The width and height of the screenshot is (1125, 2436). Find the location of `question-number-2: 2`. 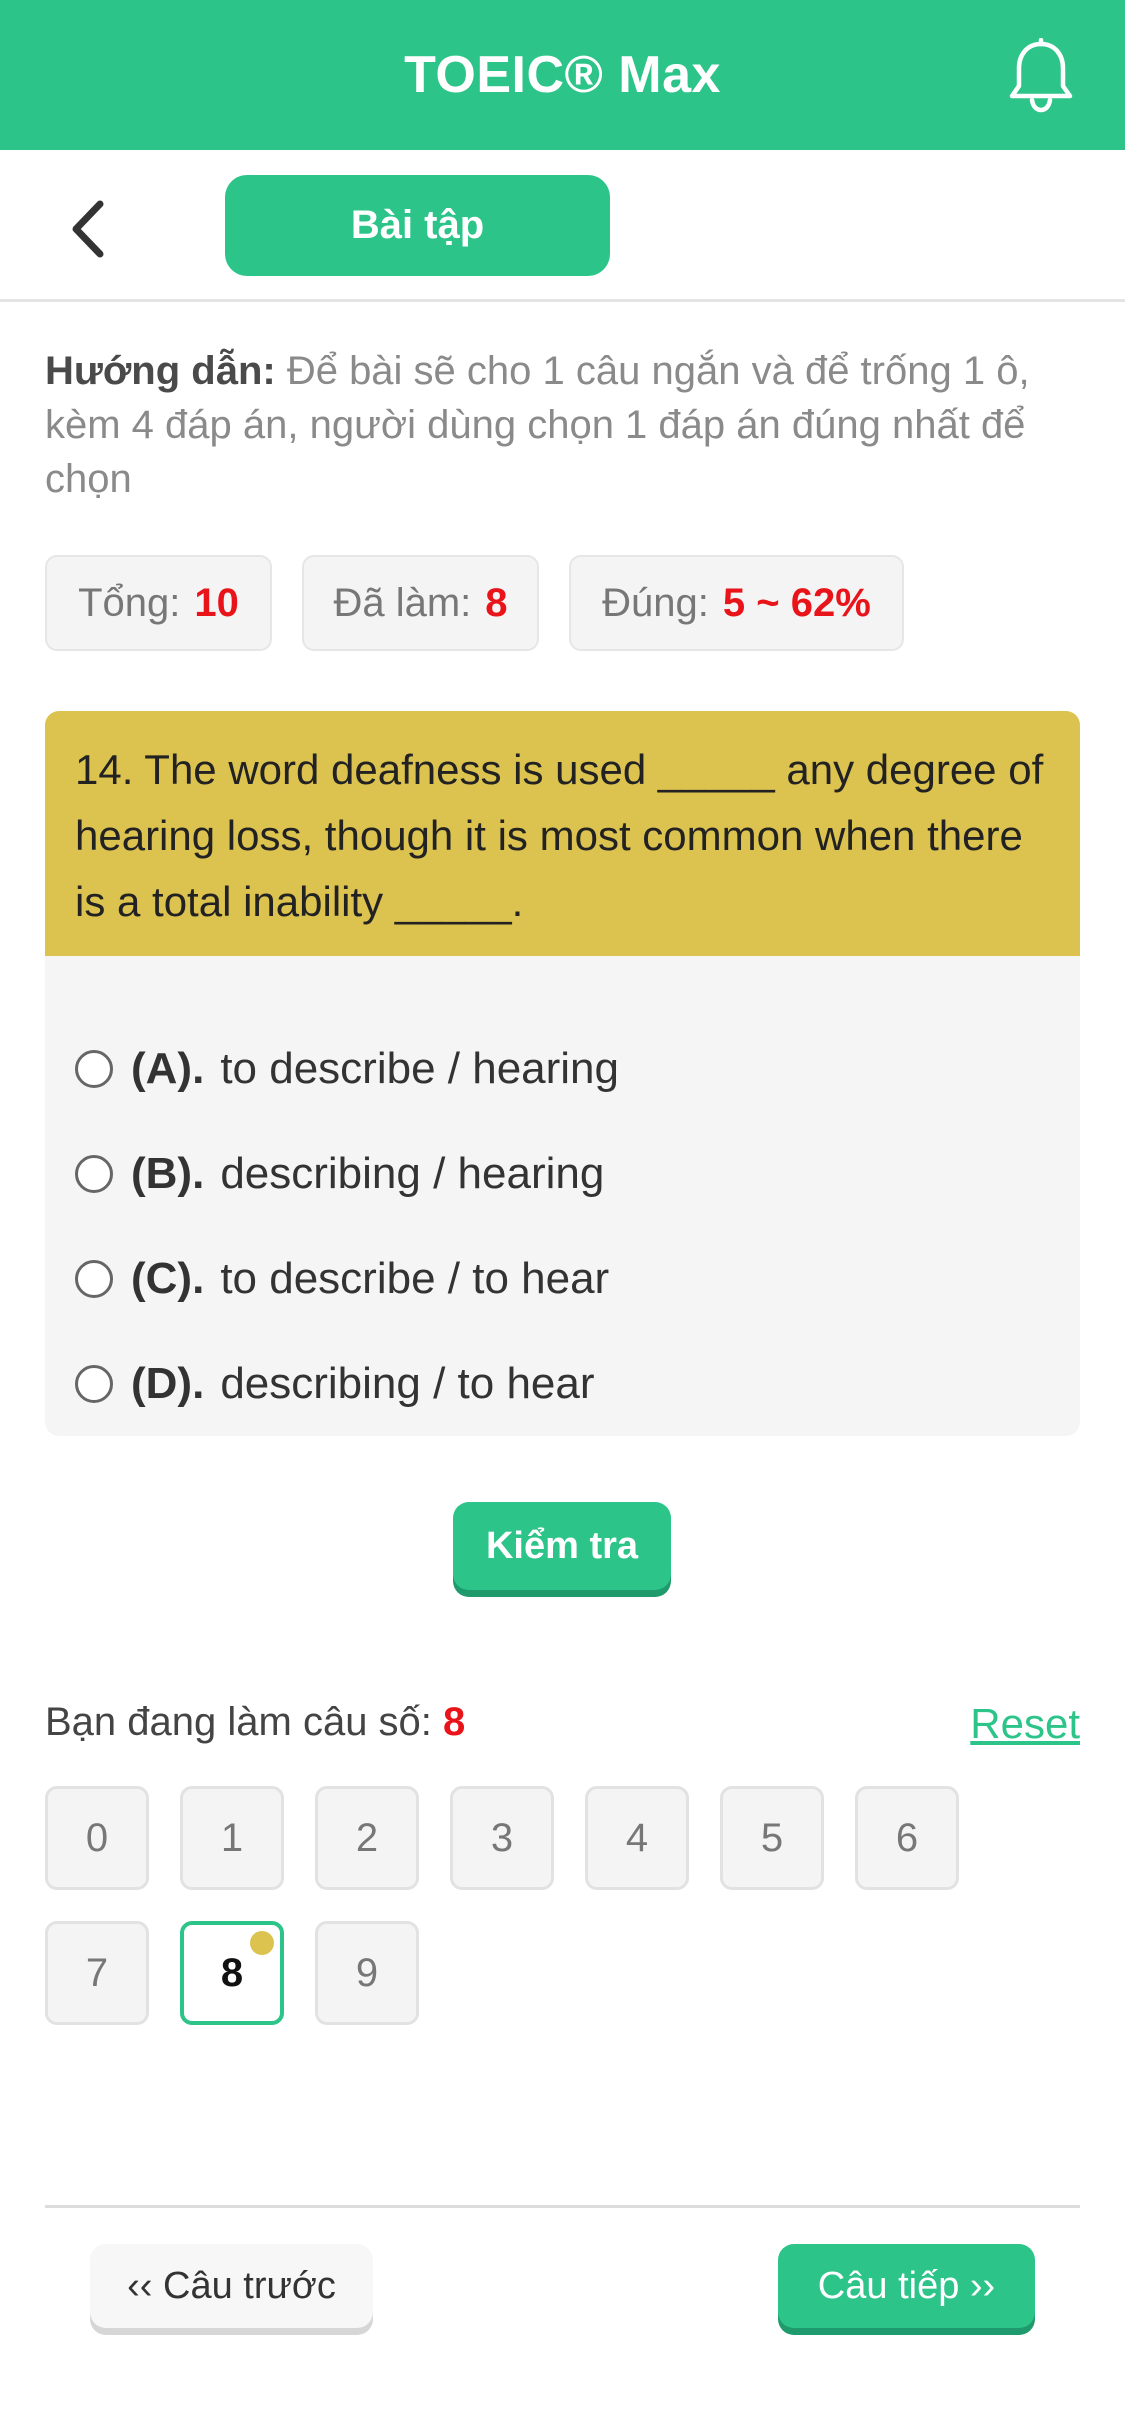

question-number-2: 2 is located at coordinates (367, 1838).